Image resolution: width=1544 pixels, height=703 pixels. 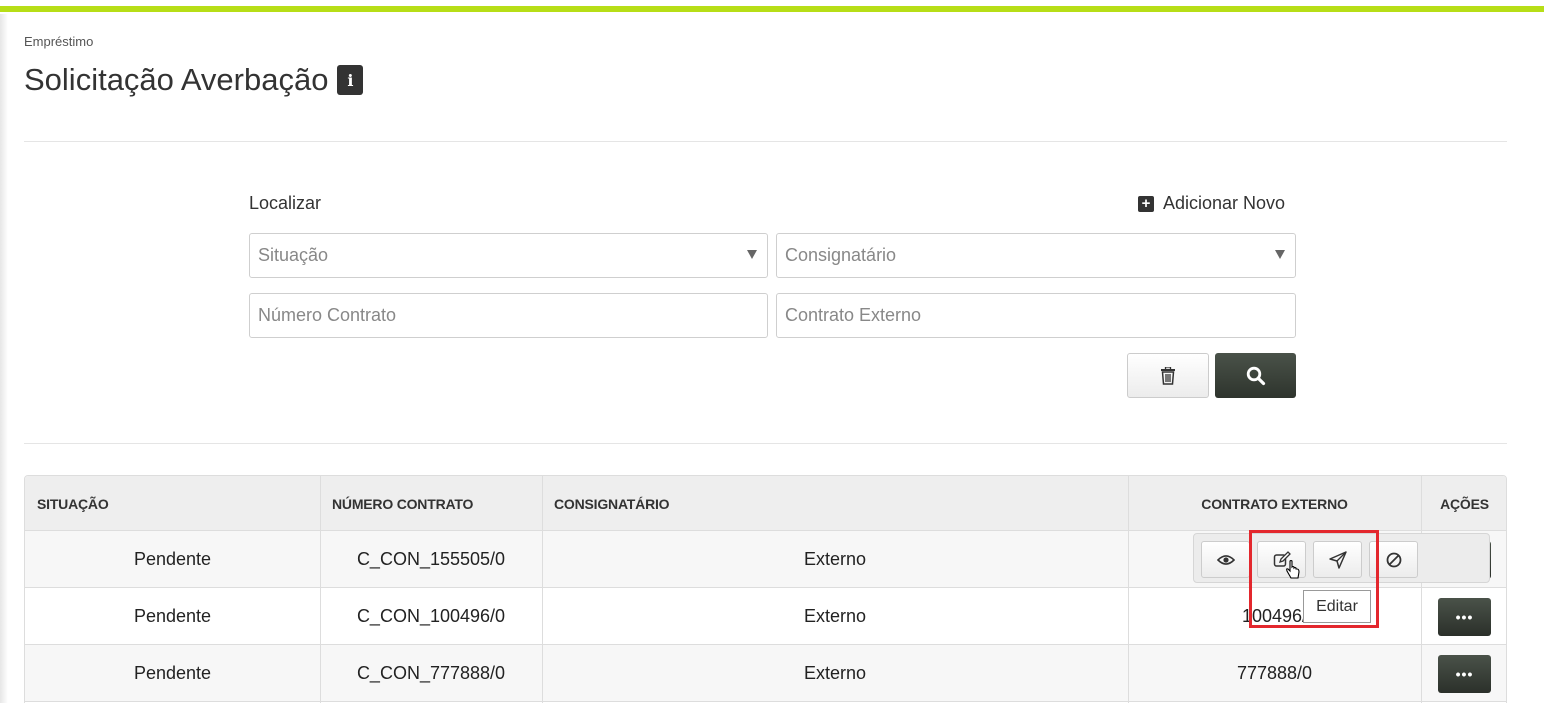 I want to click on header-consignatario: CONSIGNATÁRIO, so click(x=612, y=503).